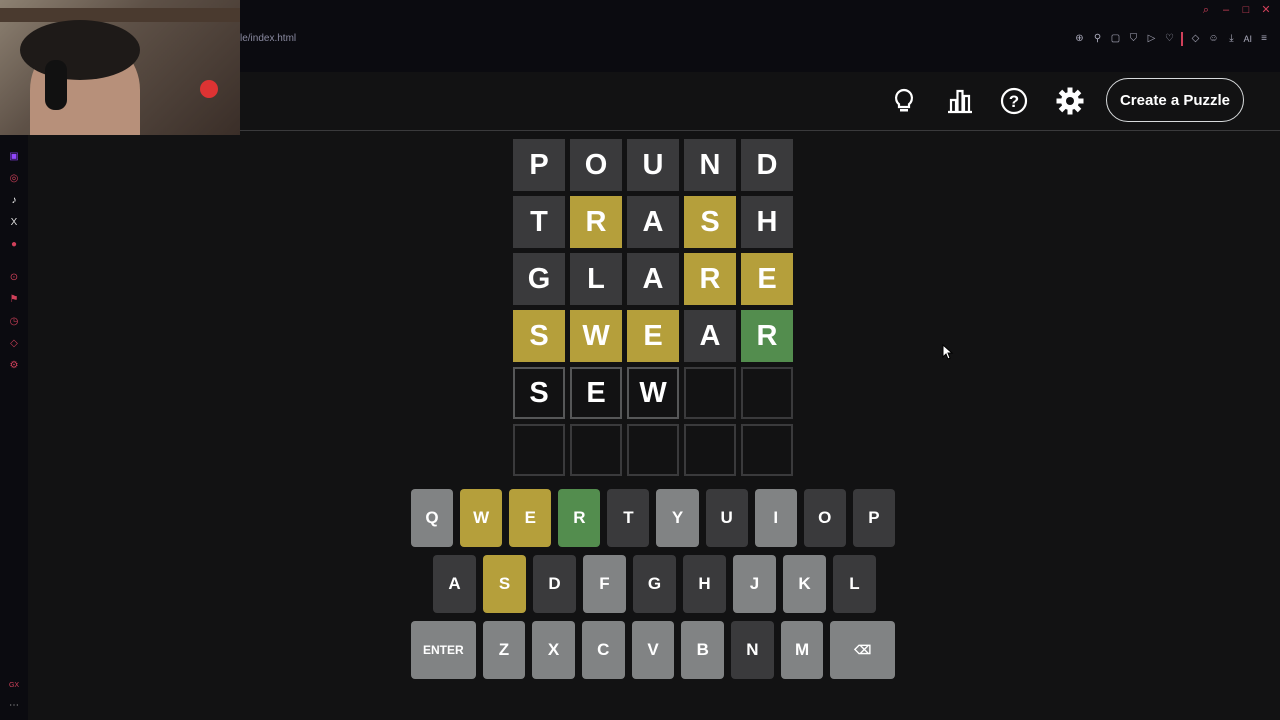 Image resolution: width=1280 pixels, height=720 pixels. I want to click on heart-icon: ♡, so click(1169, 39).